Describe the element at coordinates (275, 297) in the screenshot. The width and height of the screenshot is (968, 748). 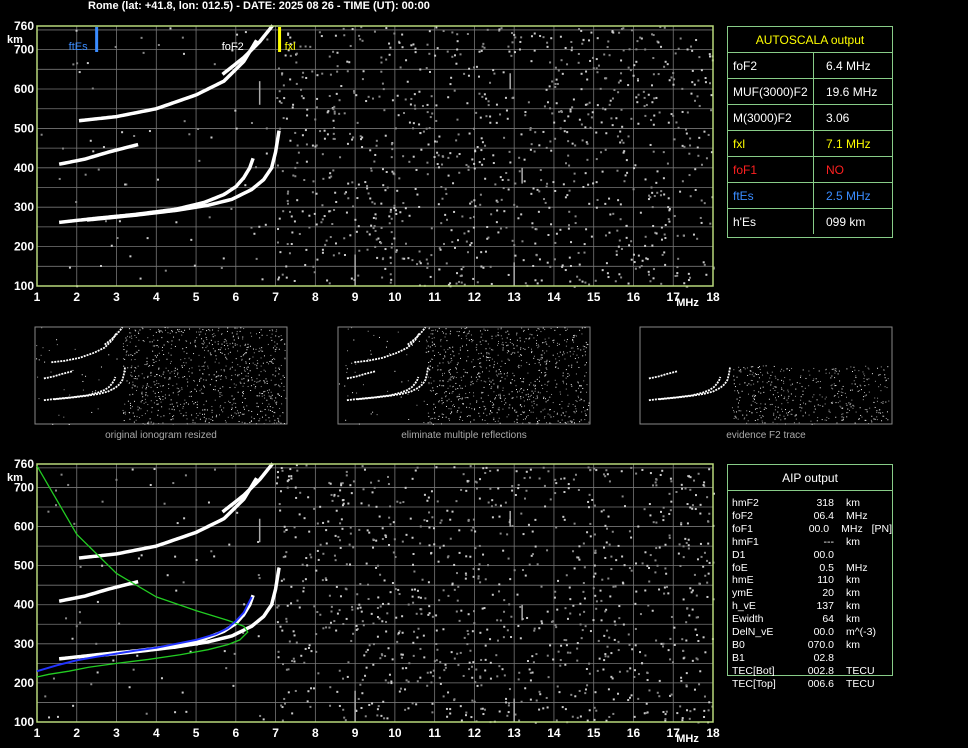
I see `x-tick-label: 7` at that location.